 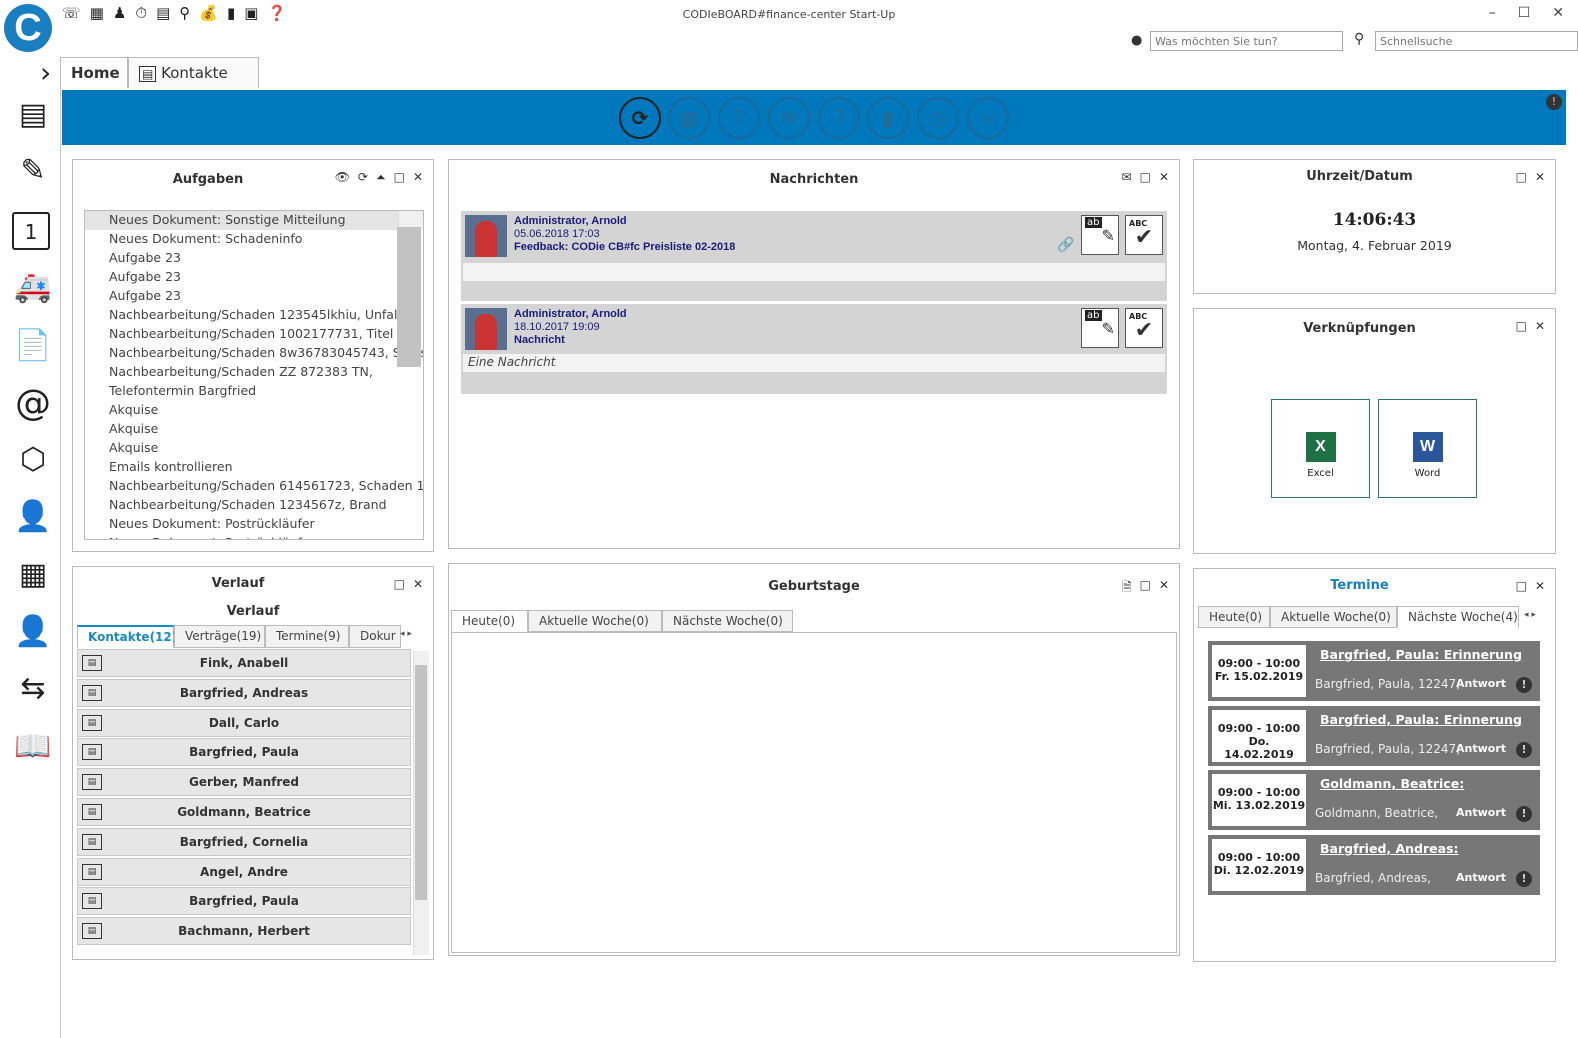 What do you see at coordinates (244, 931) in the screenshot?
I see `contact-row: ▤ Bachmann, Herbert` at bounding box center [244, 931].